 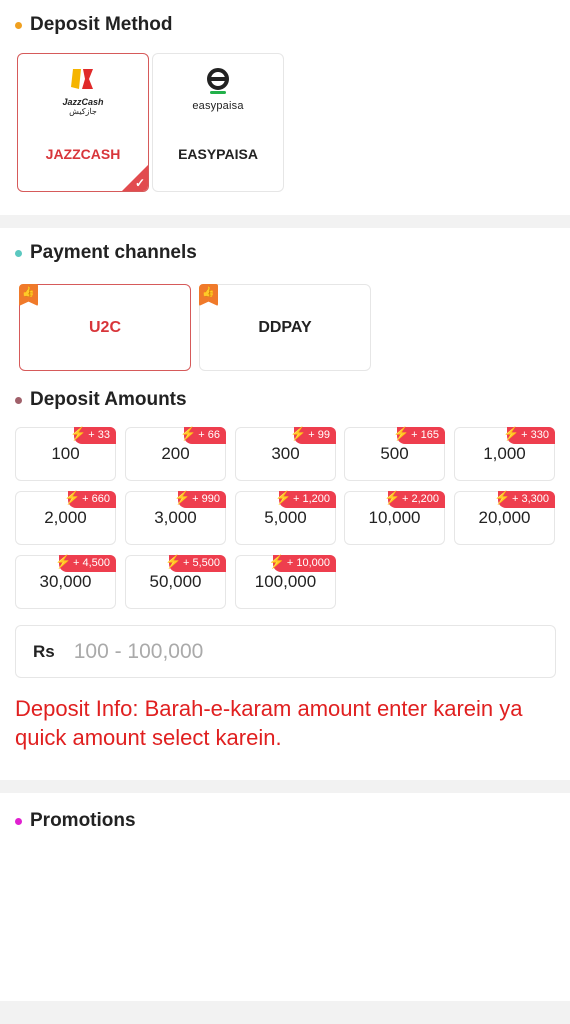 I want to click on deposit-amounts-header: Deposit Amounts, so click(x=101, y=400).